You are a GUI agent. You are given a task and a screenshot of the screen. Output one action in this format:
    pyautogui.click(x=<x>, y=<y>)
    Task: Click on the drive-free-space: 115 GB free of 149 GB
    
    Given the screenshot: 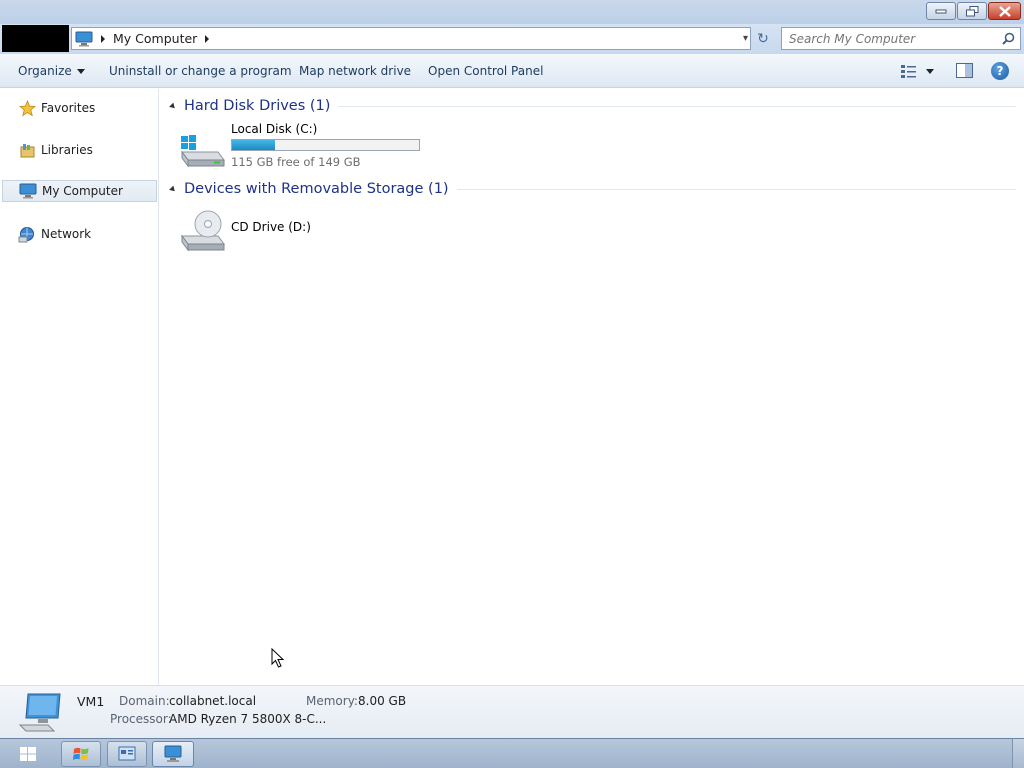 What is the action you would take?
    pyautogui.click(x=296, y=162)
    